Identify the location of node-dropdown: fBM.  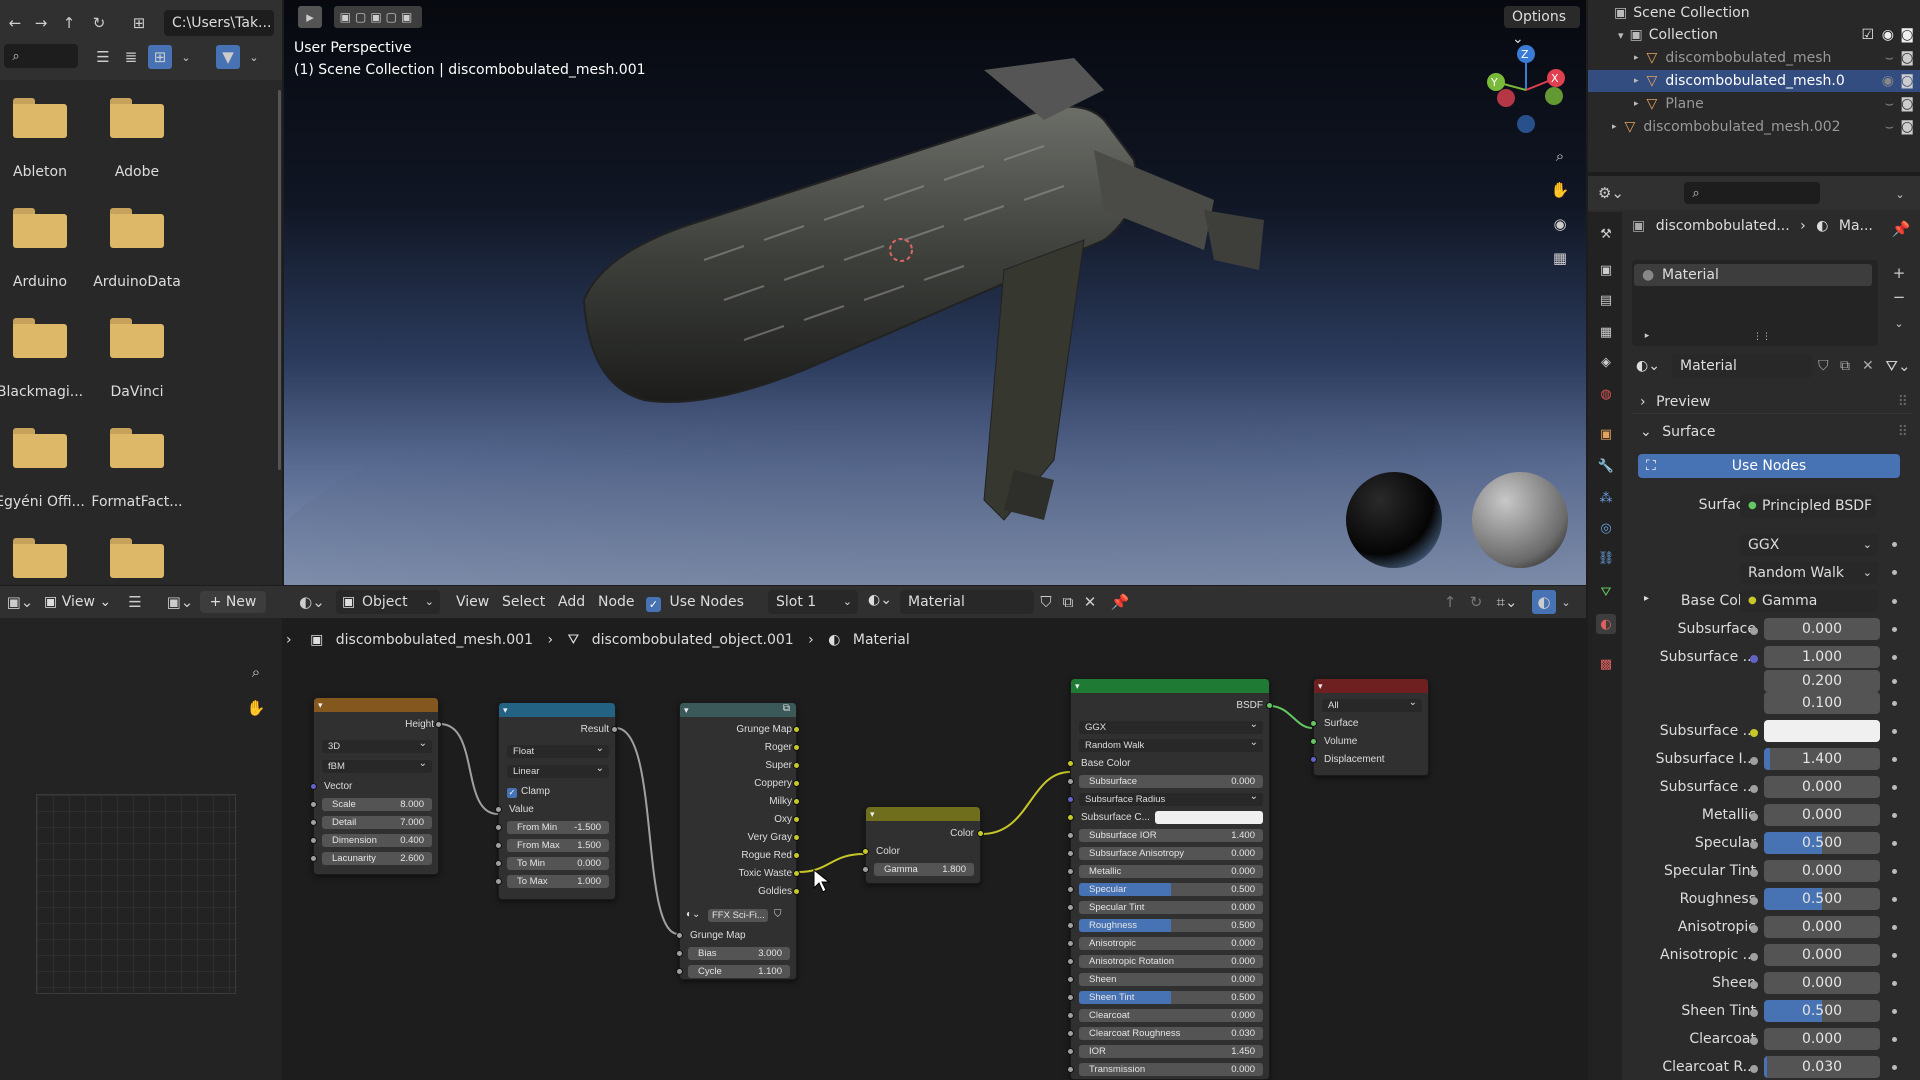
(377, 765).